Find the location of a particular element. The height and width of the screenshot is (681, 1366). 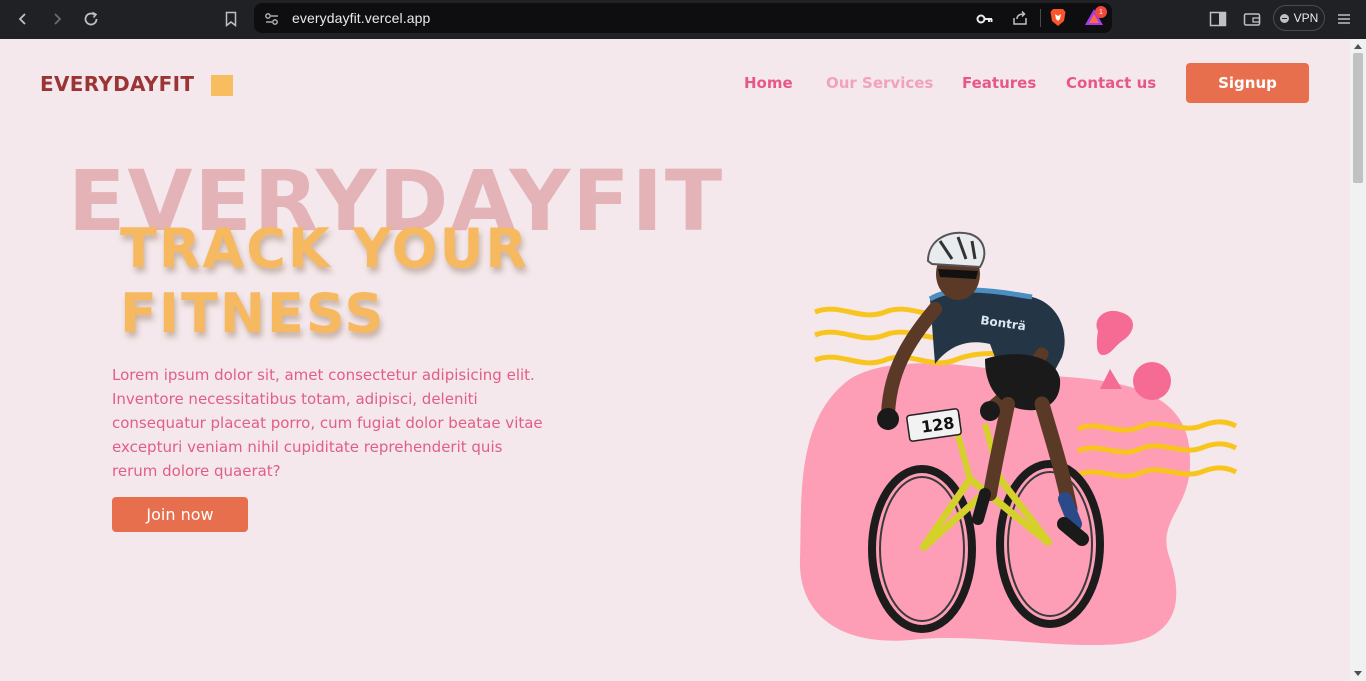

address-bar: everydayfit.vercel.app 1 is located at coordinates (683, 18).